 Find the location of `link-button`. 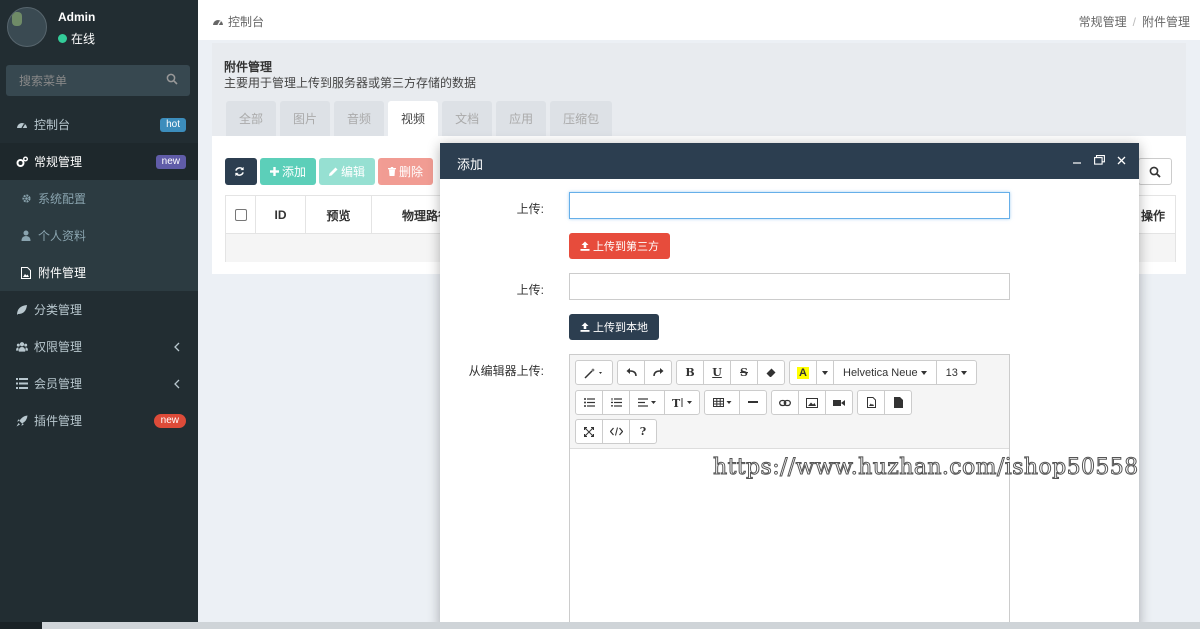

link-button is located at coordinates (785, 402).